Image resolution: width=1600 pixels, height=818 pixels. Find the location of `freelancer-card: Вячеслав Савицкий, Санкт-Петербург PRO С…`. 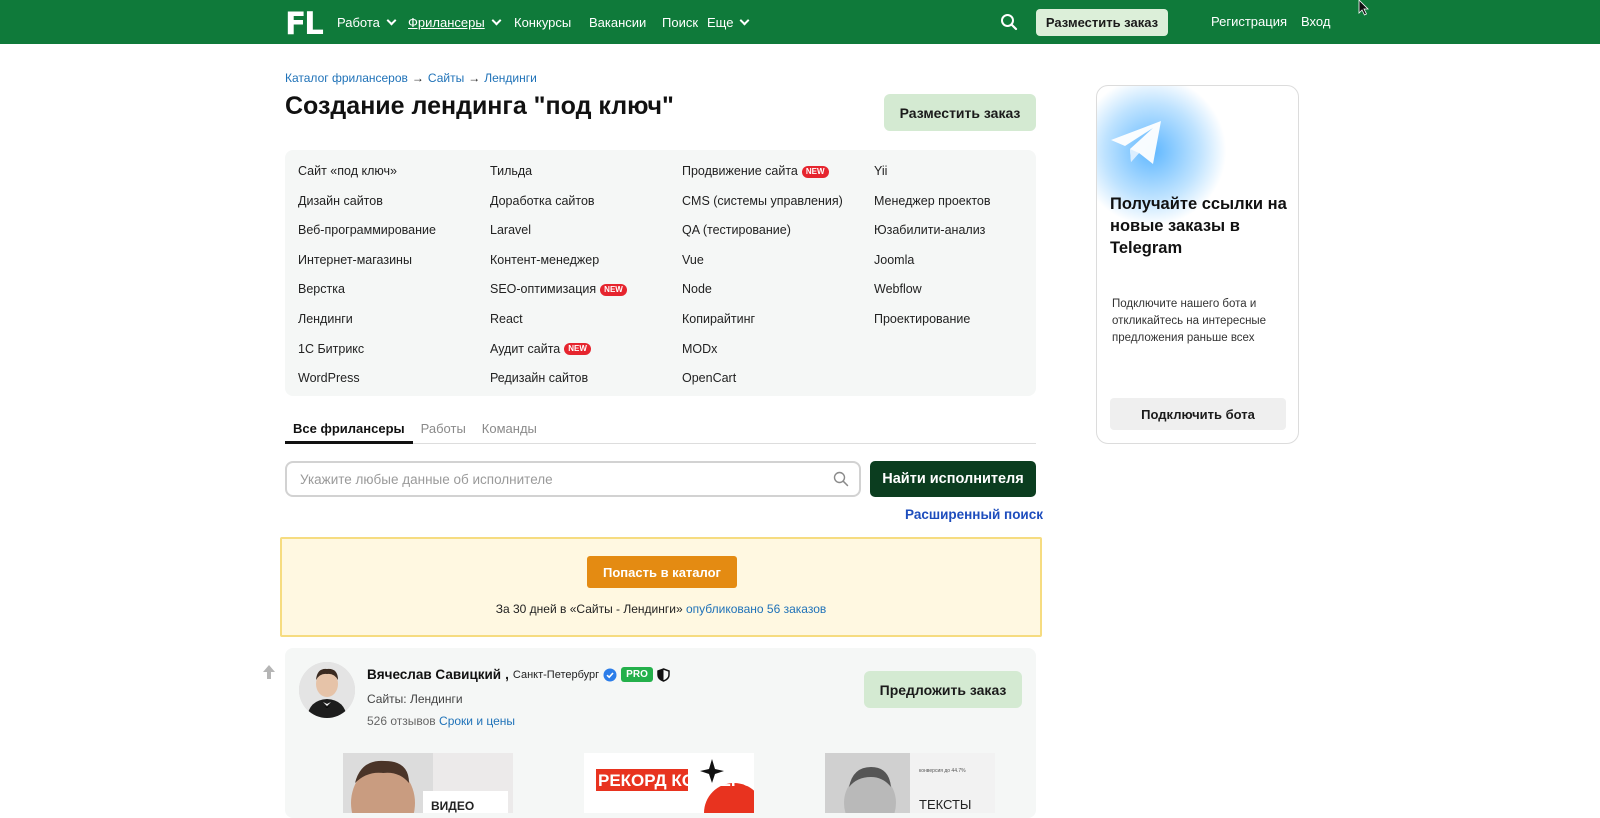

freelancer-card: Вячеслав Савицкий, Санкт-Петербург PRO С… is located at coordinates (660, 733).